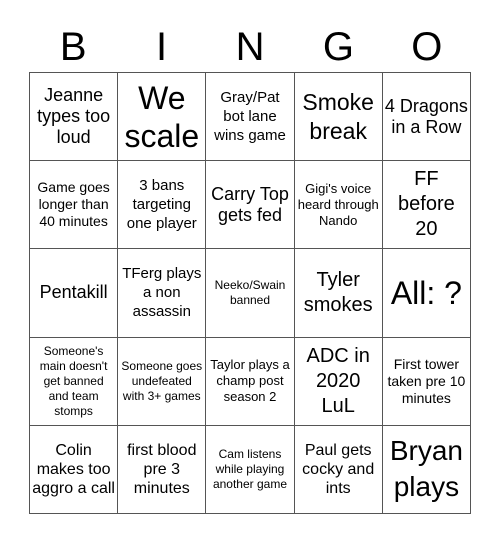 The image size is (500, 544). I want to click on cell-text: first blood pre 3 minutes, so click(162, 469).